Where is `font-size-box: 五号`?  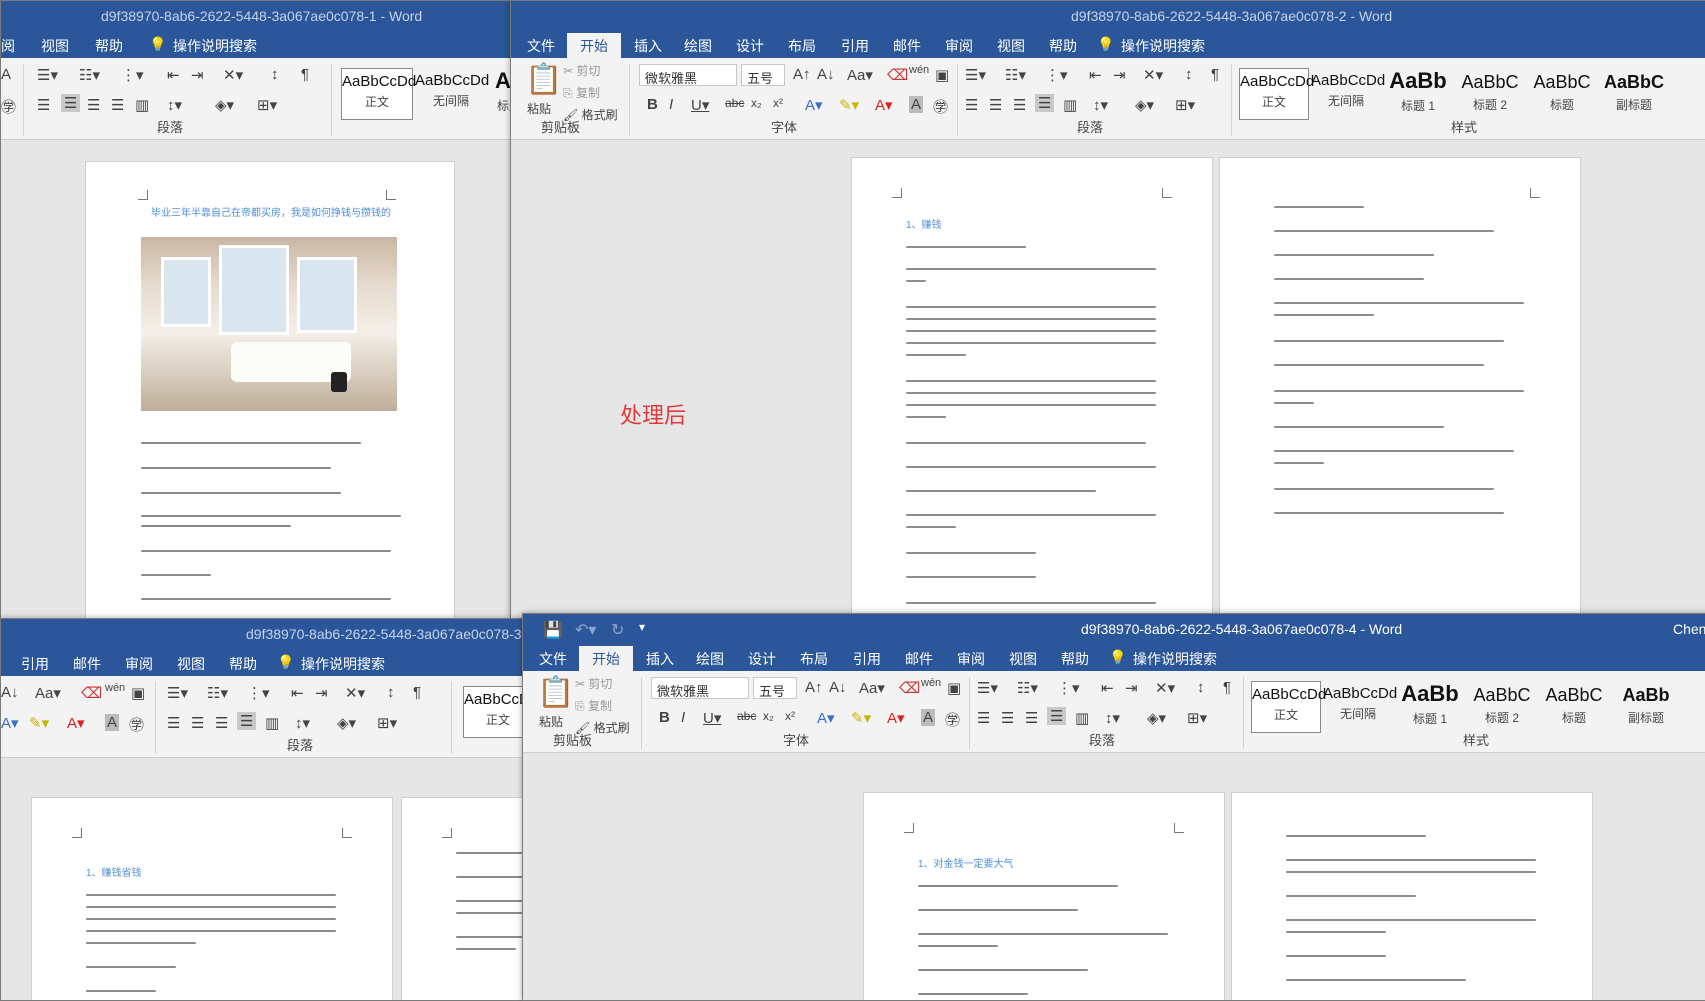 font-size-box: 五号 is located at coordinates (763, 75).